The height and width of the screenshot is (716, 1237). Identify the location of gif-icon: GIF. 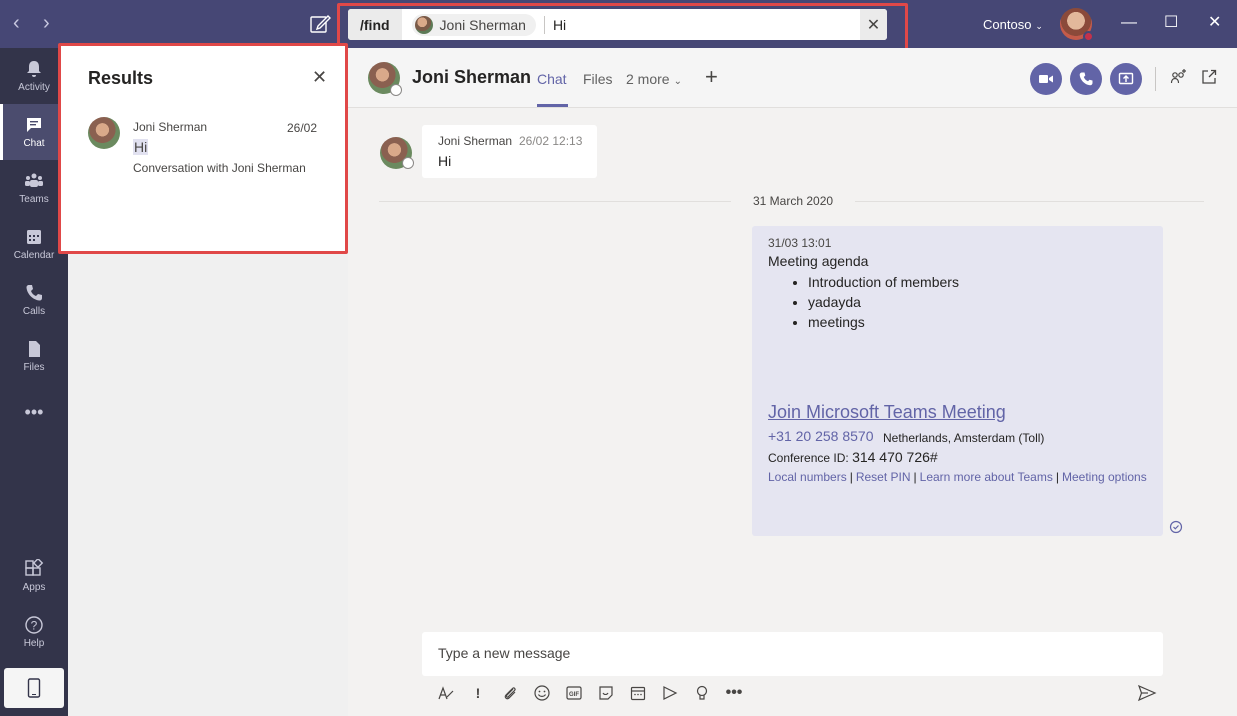
(574, 693).